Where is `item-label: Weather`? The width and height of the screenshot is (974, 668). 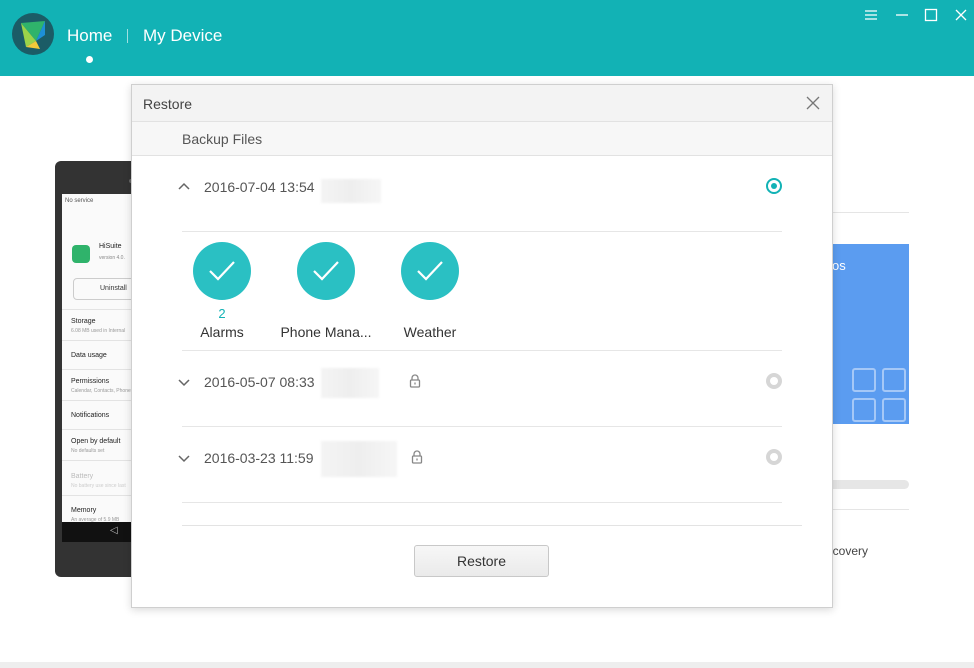
item-label: Weather is located at coordinates (430, 332).